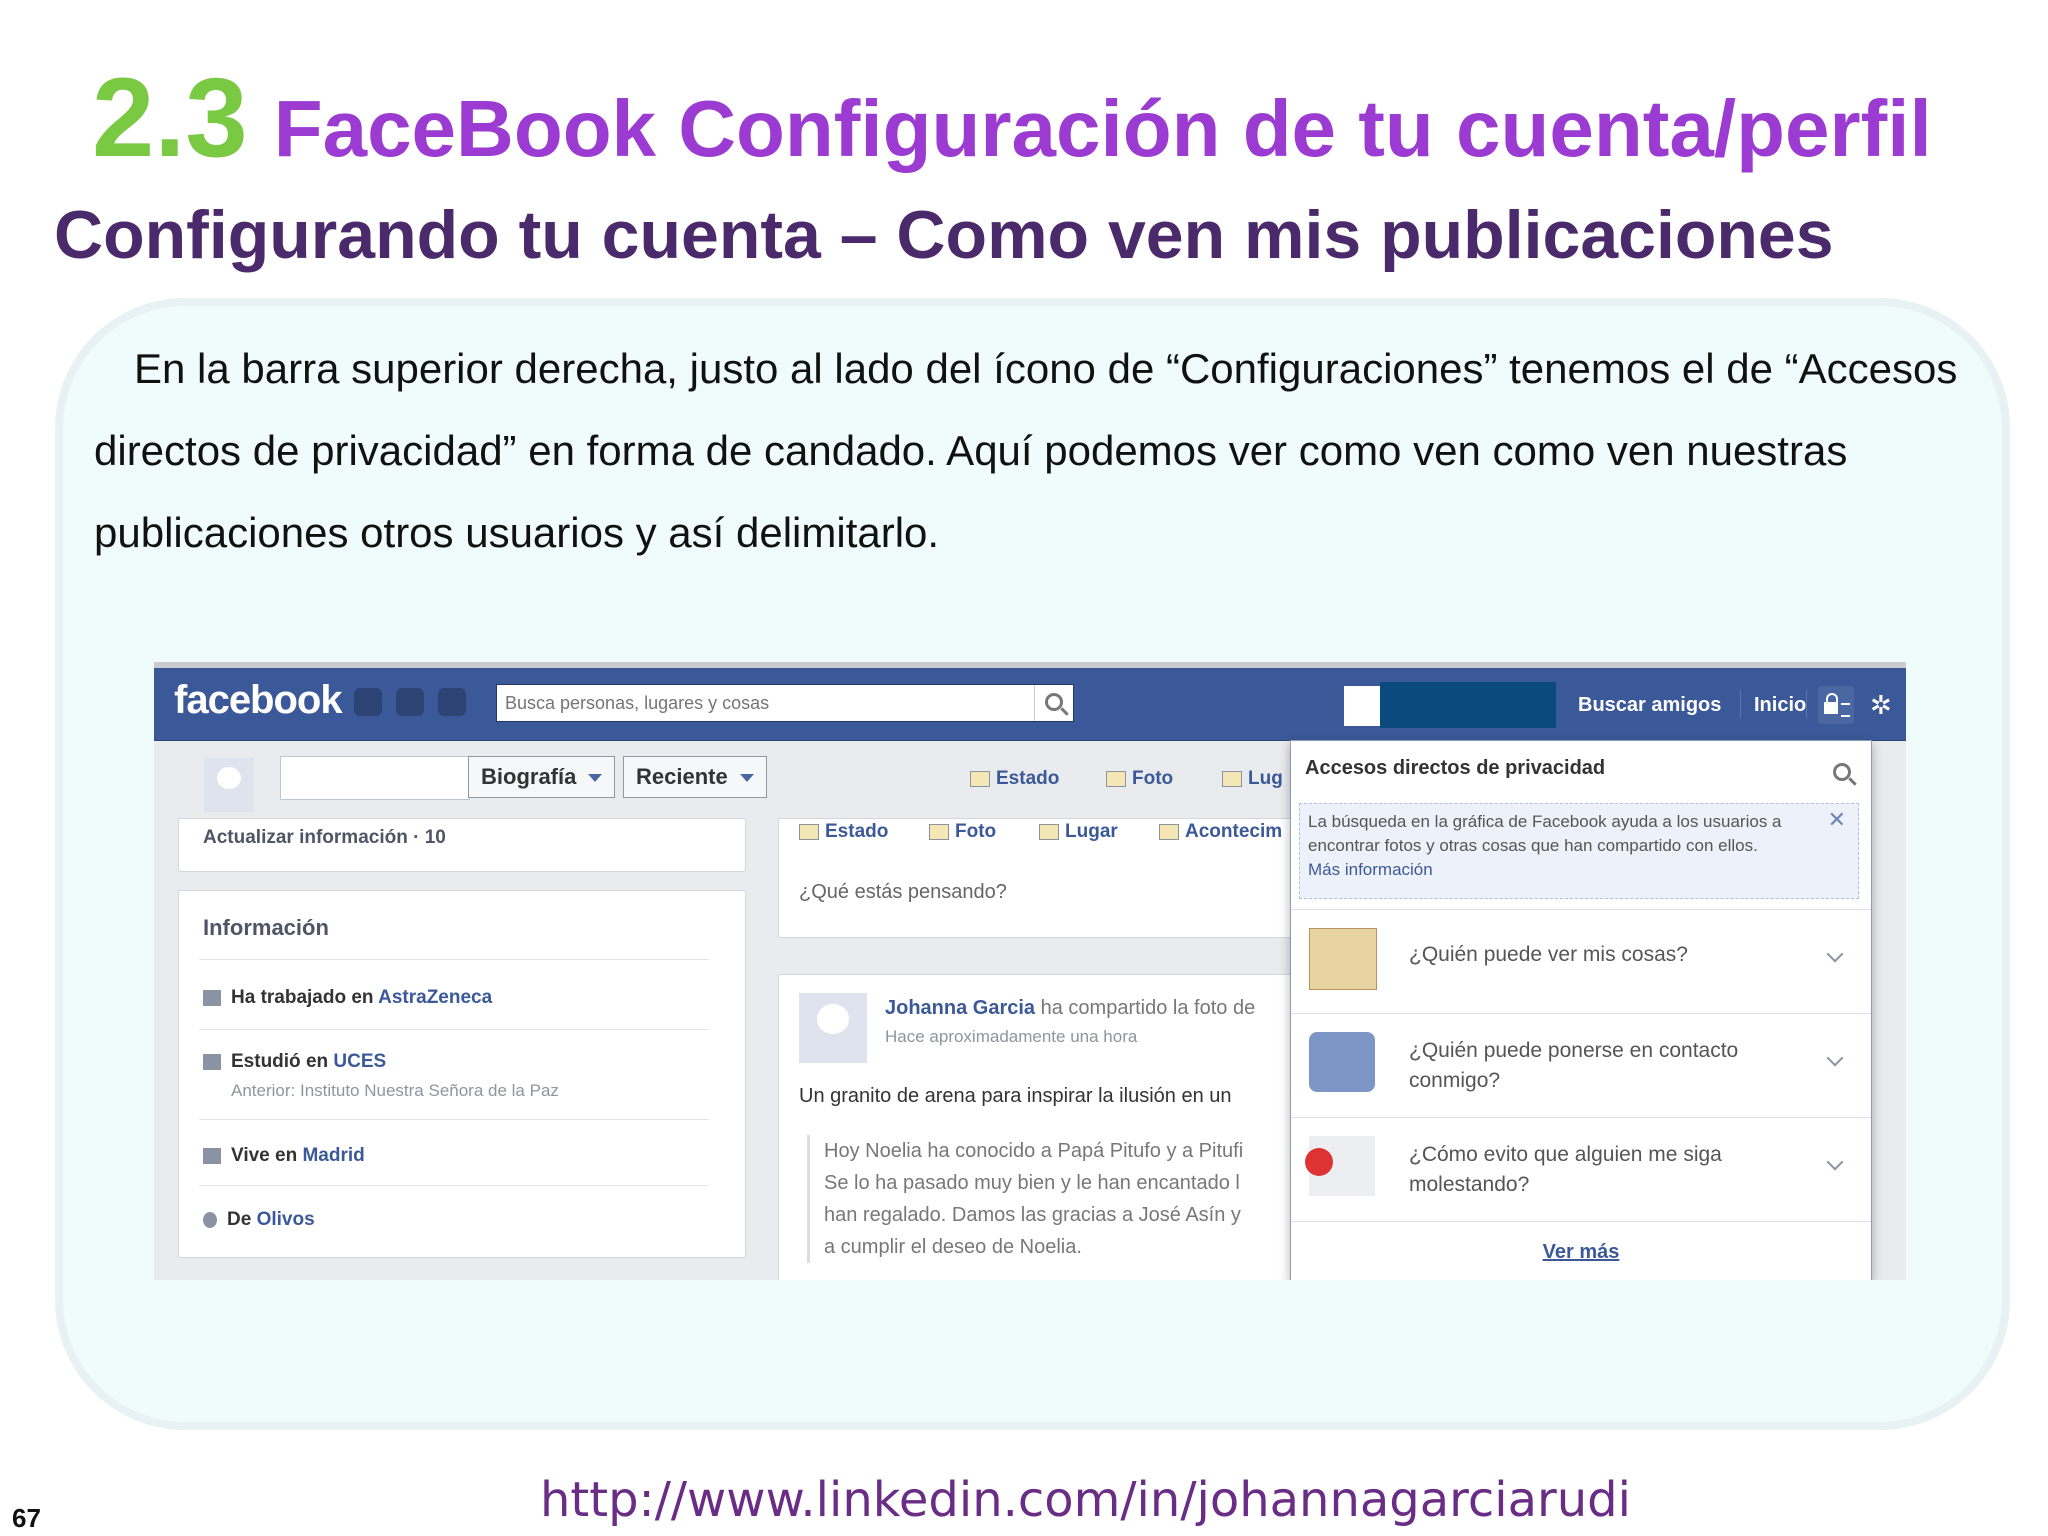 Image resolution: width=2048 pixels, height=1536 pixels. Describe the element at coordinates (1342, 1062) in the screenshot. I see `chat-bubbles-icon` at that location.